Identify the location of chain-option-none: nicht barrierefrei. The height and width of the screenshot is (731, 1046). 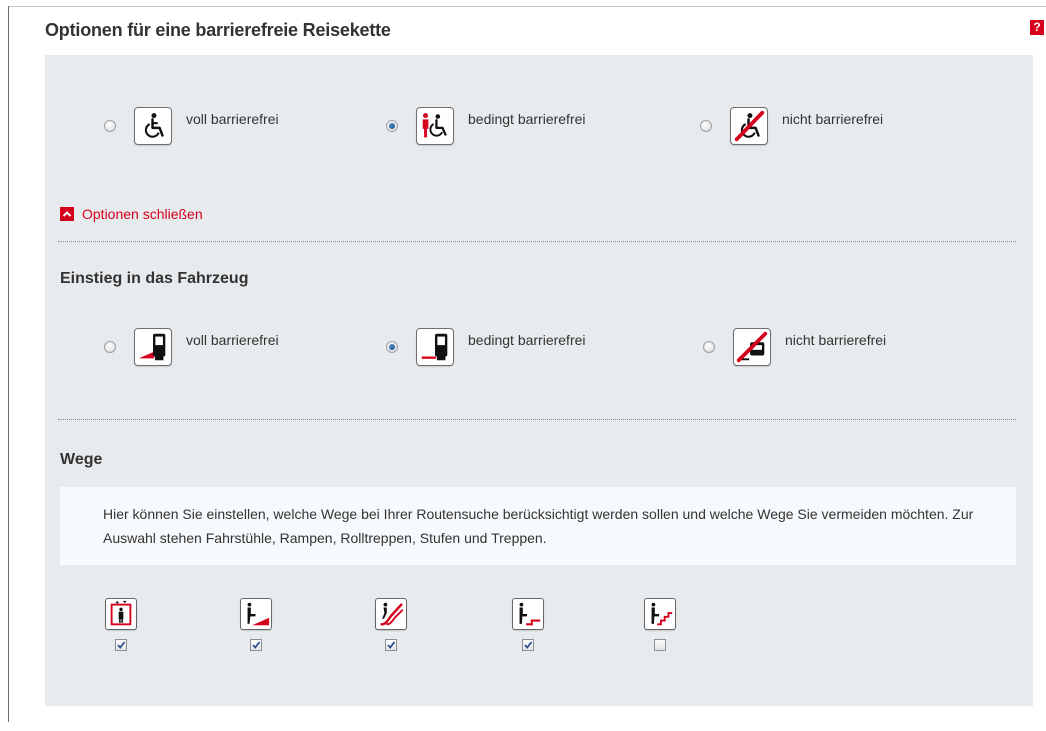
(791, 126).